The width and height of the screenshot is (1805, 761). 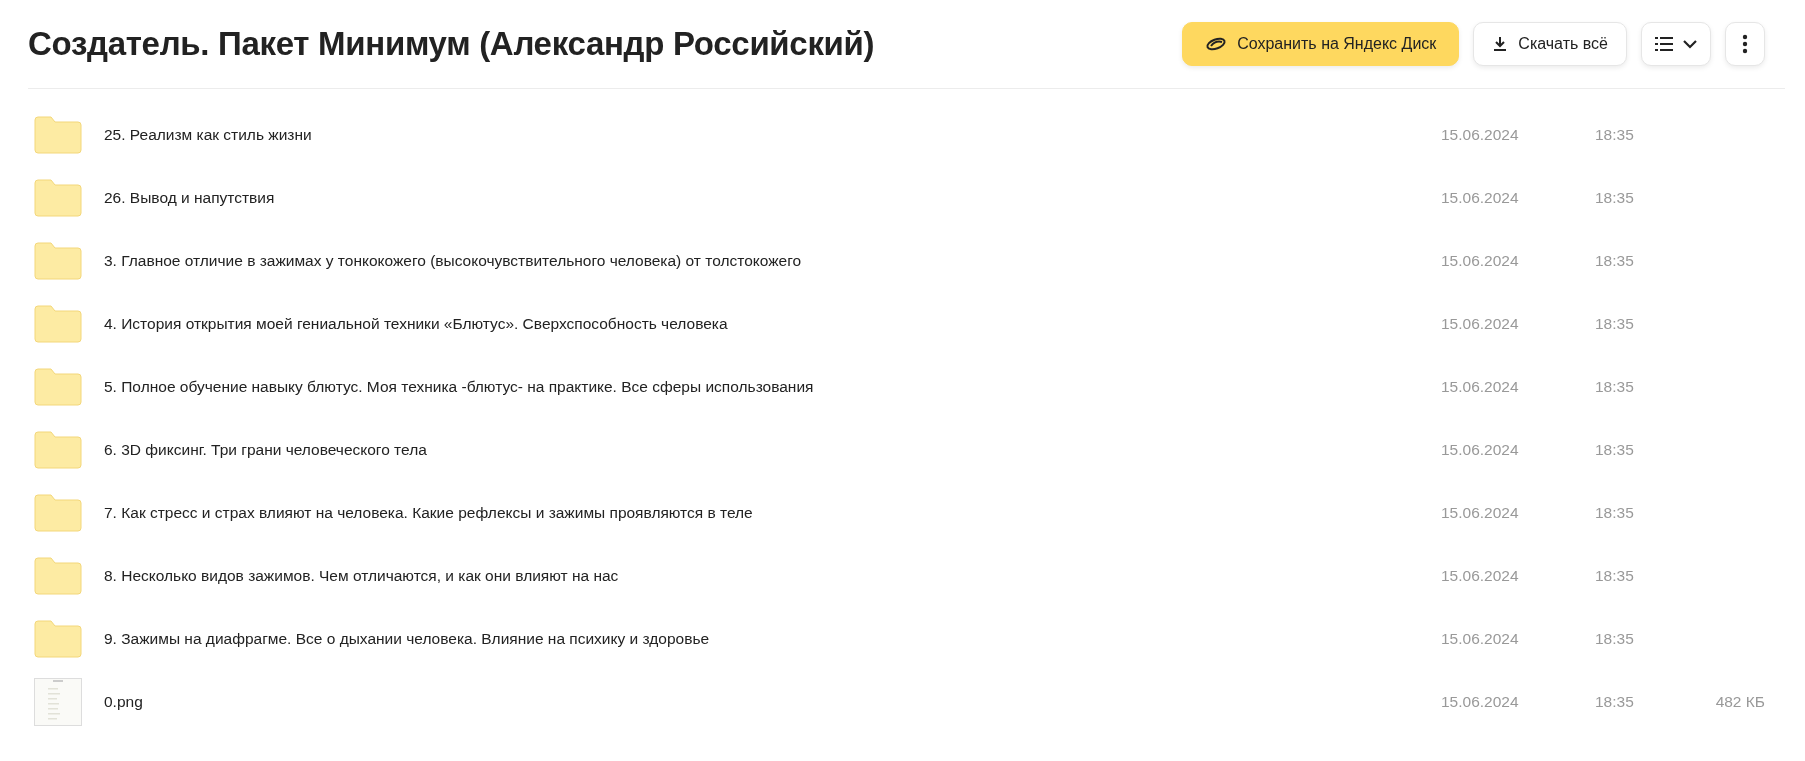 I want to click on file-name: 7. Как стресс и страх влияют на человека. Какие рефлексы и зажимы проявляются в теле, so click(x=772, y=512).